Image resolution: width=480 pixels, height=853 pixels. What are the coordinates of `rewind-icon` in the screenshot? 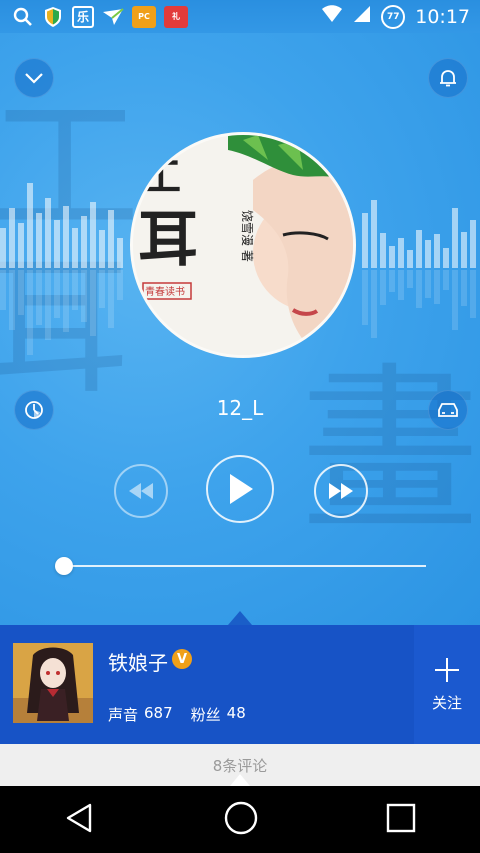 It's located at (141, 491).